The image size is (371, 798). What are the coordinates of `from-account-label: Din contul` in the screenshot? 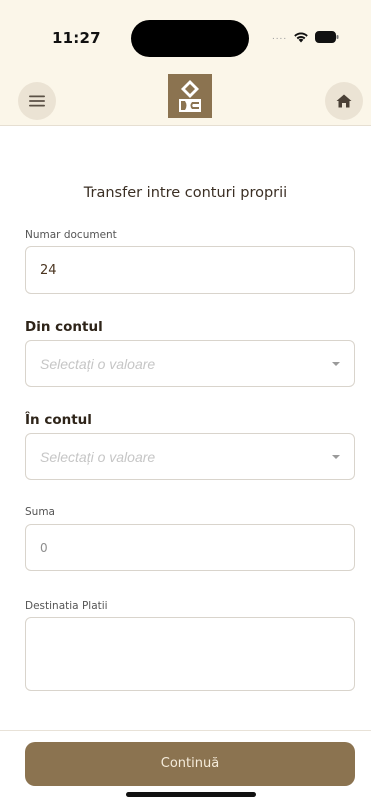 It's located at (64, 327).